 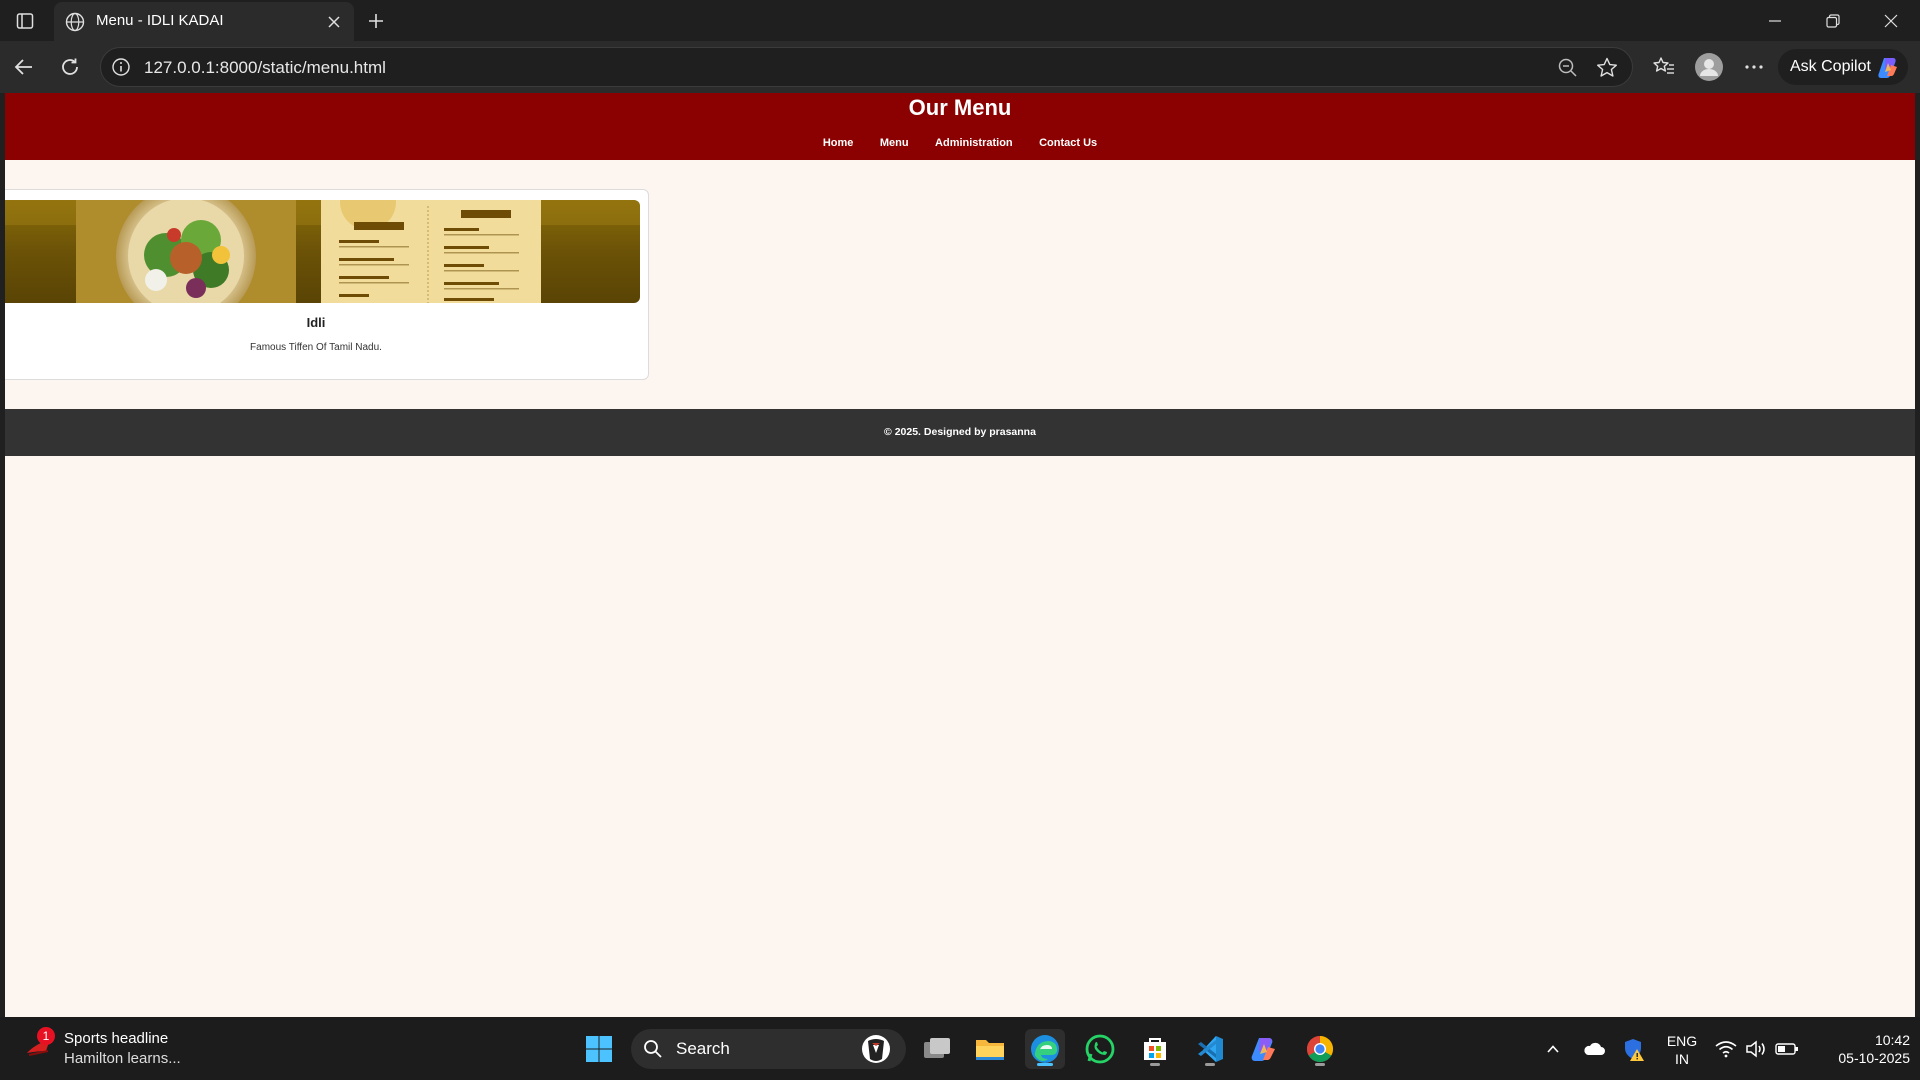 I want to click on nav-menu-link: Menu, so click(x=894, y=143).